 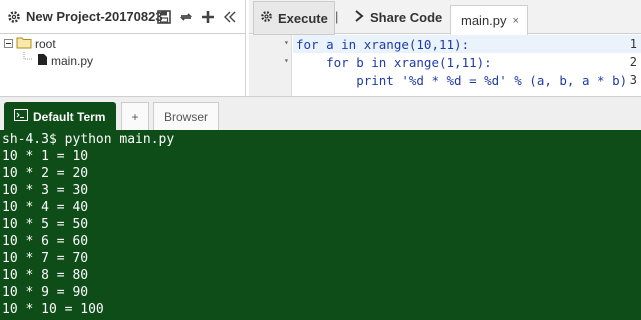 What do you see at coordinates (135, 116) in the screenshot?
I see `add-tab-button: +` at bounding box center [135, 116].